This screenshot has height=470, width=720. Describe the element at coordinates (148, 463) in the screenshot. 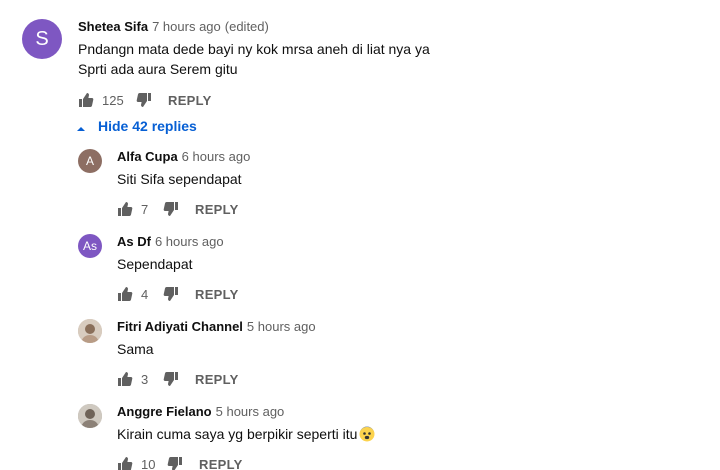

I see `like-count: 10` at that location.